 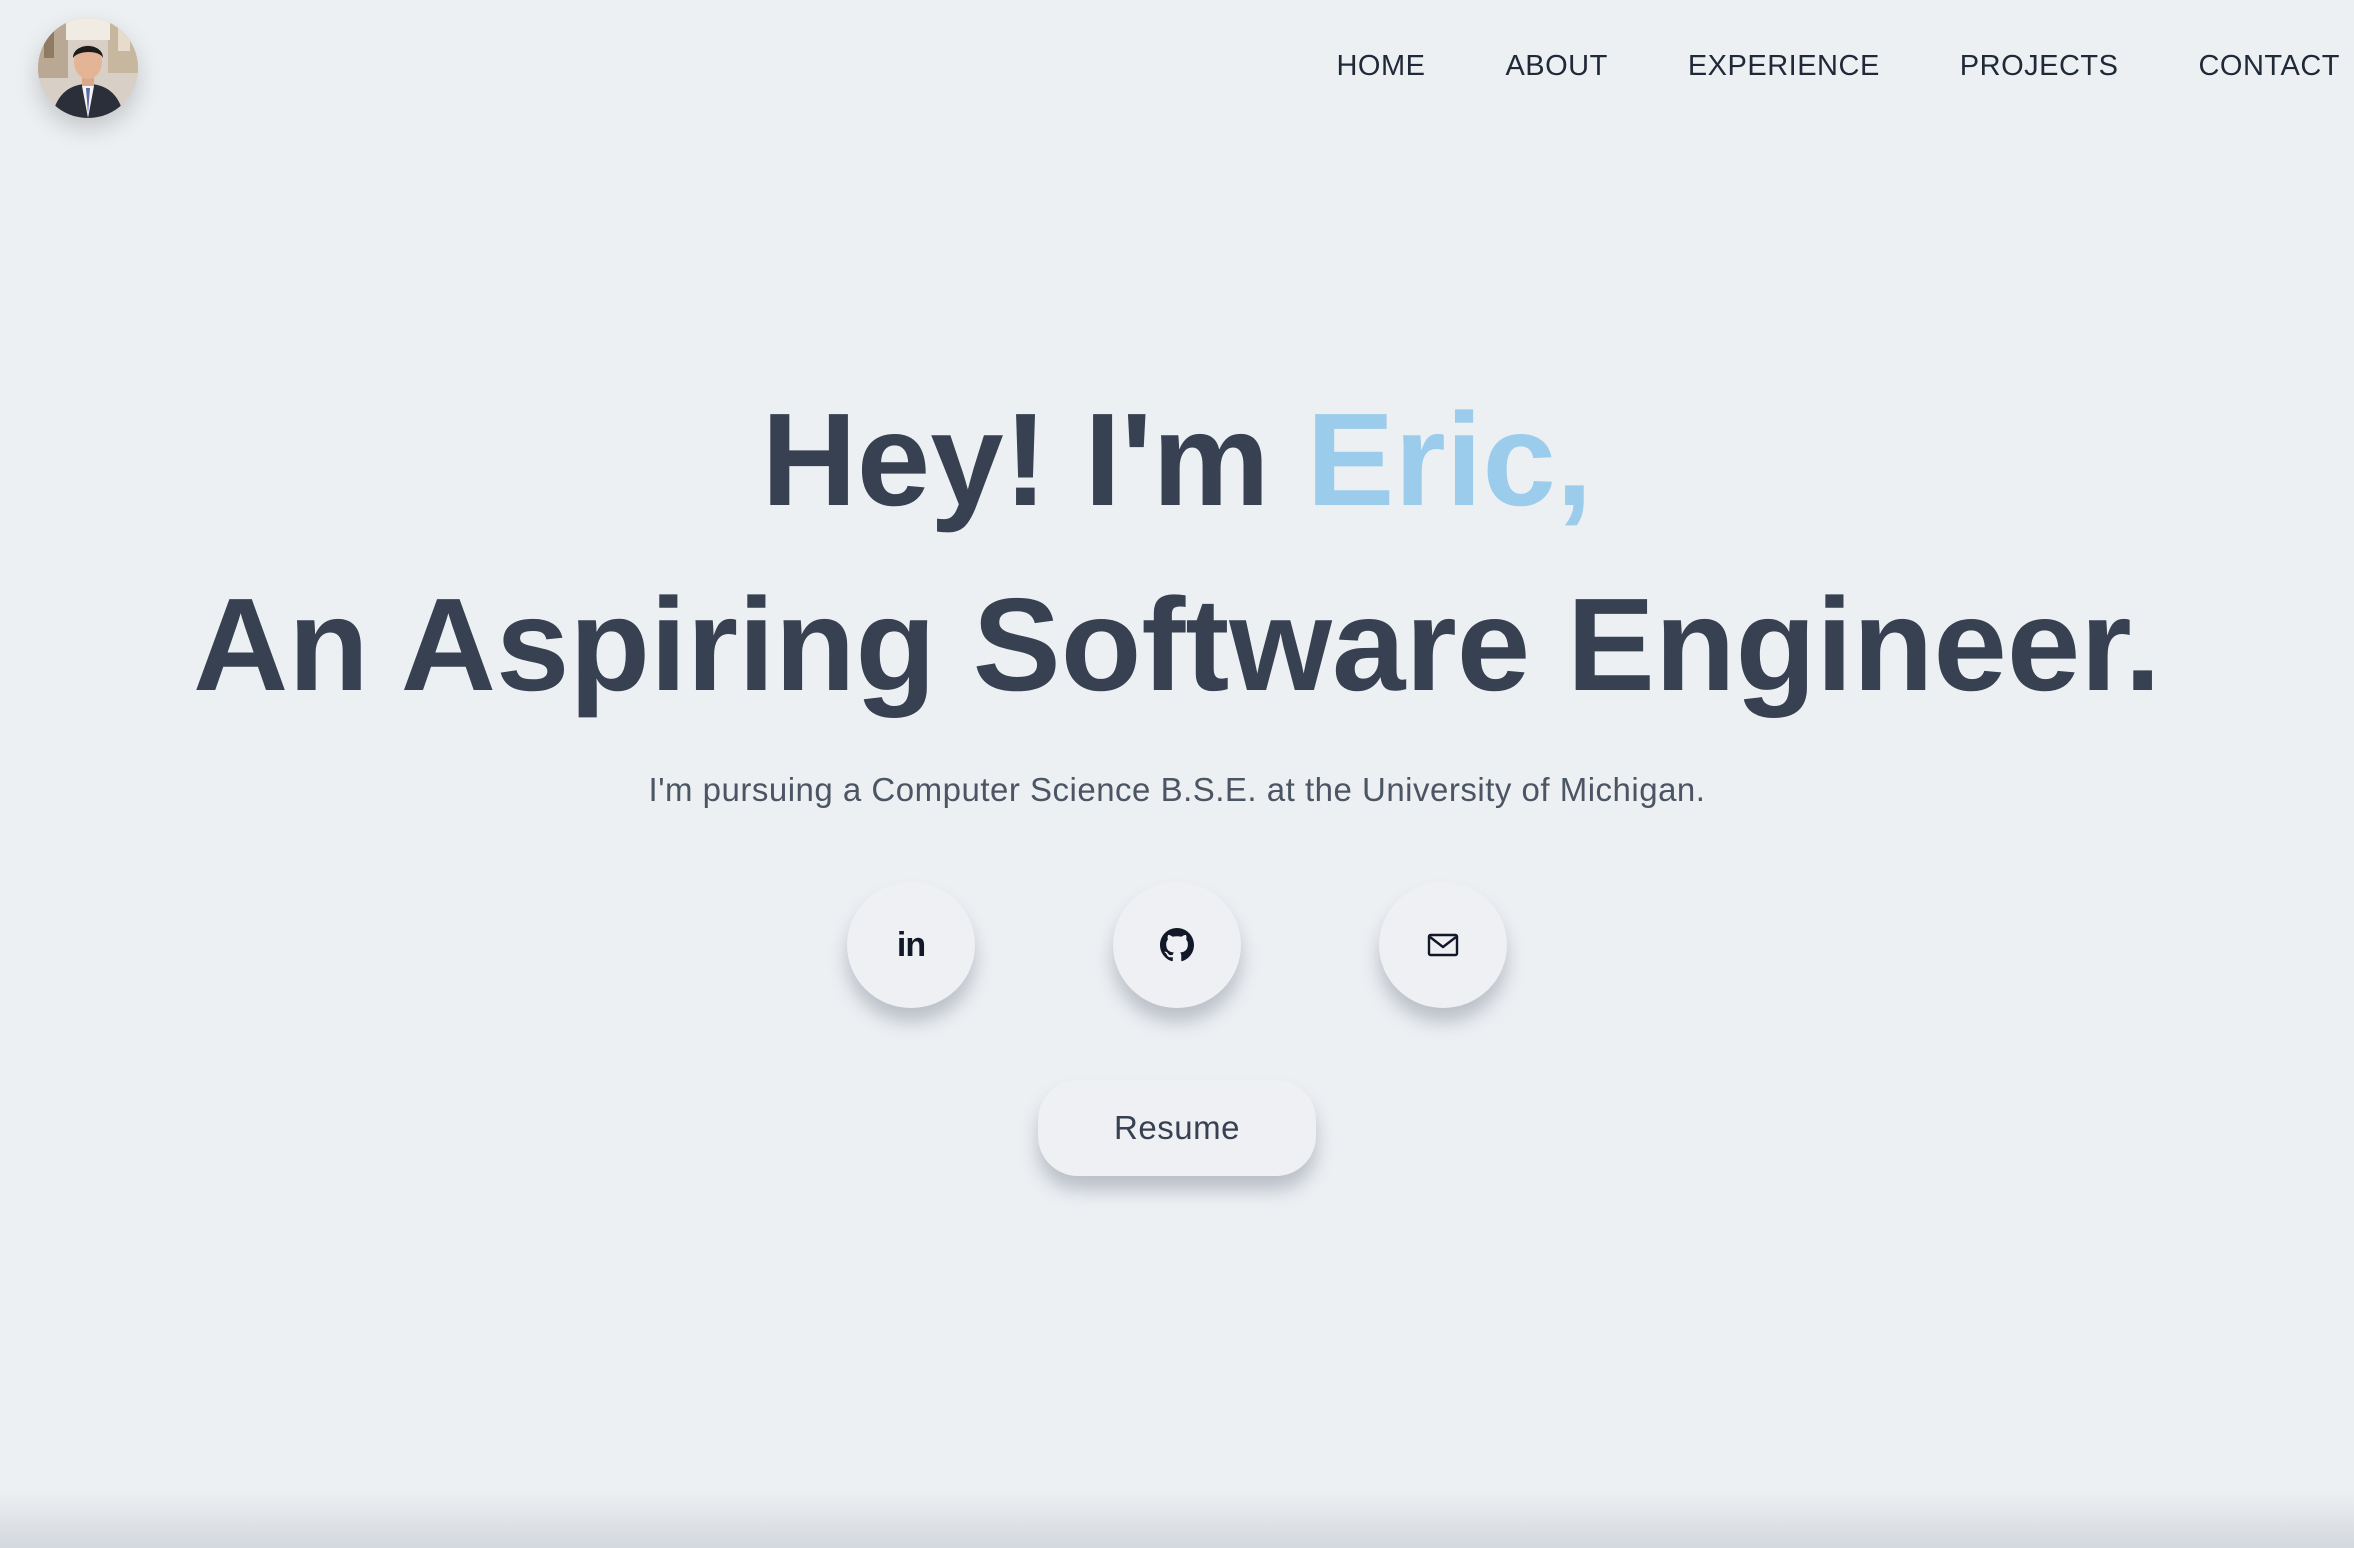 I want to click on hero-name: Eric,, so click(x=1449, y=459).